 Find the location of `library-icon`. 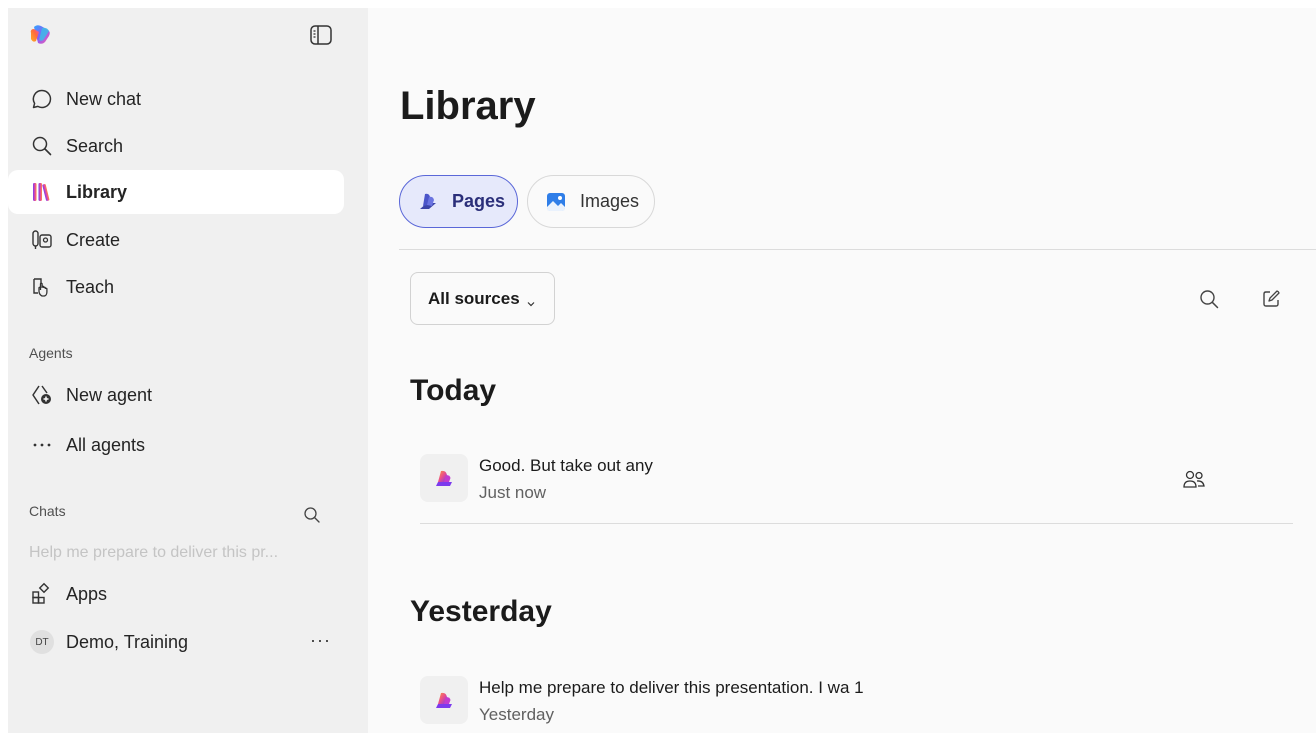

library-icon is located at coordinates (42, 192).